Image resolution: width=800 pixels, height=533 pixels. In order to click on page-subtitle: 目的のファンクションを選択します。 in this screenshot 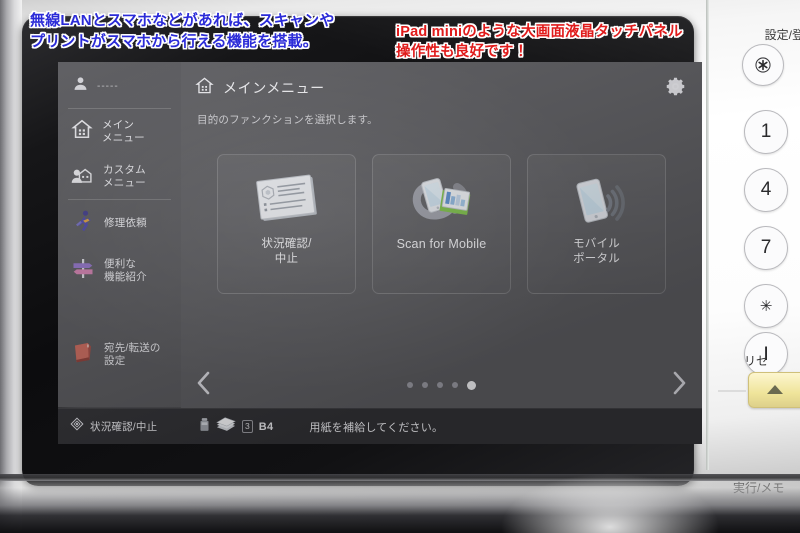, I will do `click(287, 120)`.